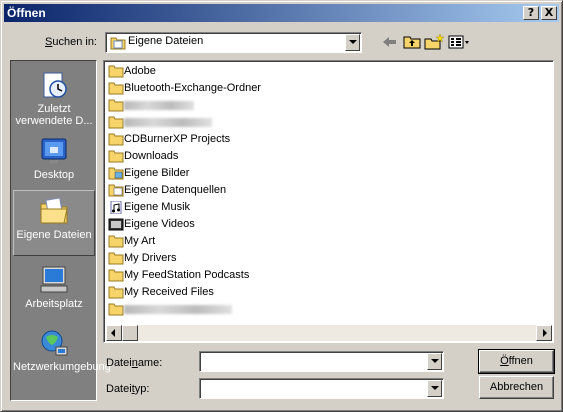  Describe the element at coordinates (118, 43) in the screenshot. I see `my-documents-small-icon` at that location.